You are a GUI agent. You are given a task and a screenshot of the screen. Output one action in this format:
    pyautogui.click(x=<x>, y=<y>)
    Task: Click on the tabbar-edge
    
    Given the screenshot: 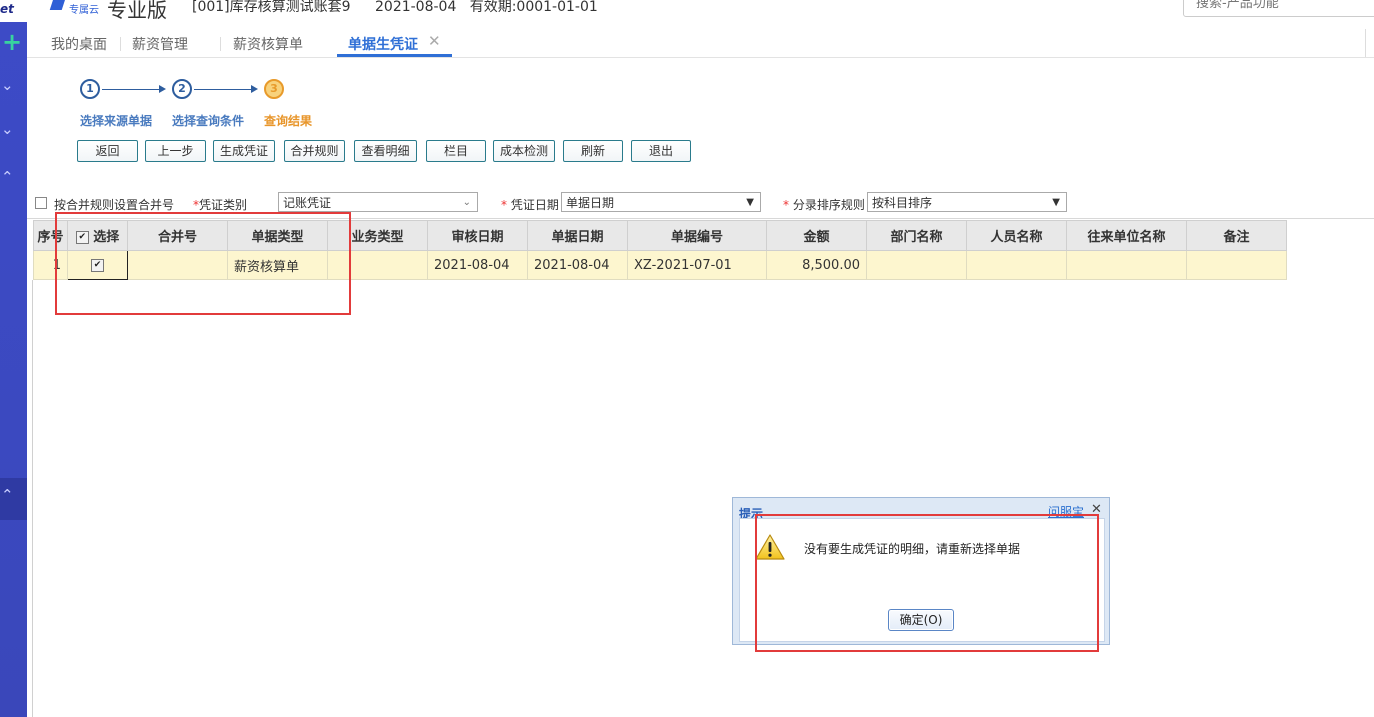 What is the action you would take?
    pyautogui.click(x=1369, y=43)
    